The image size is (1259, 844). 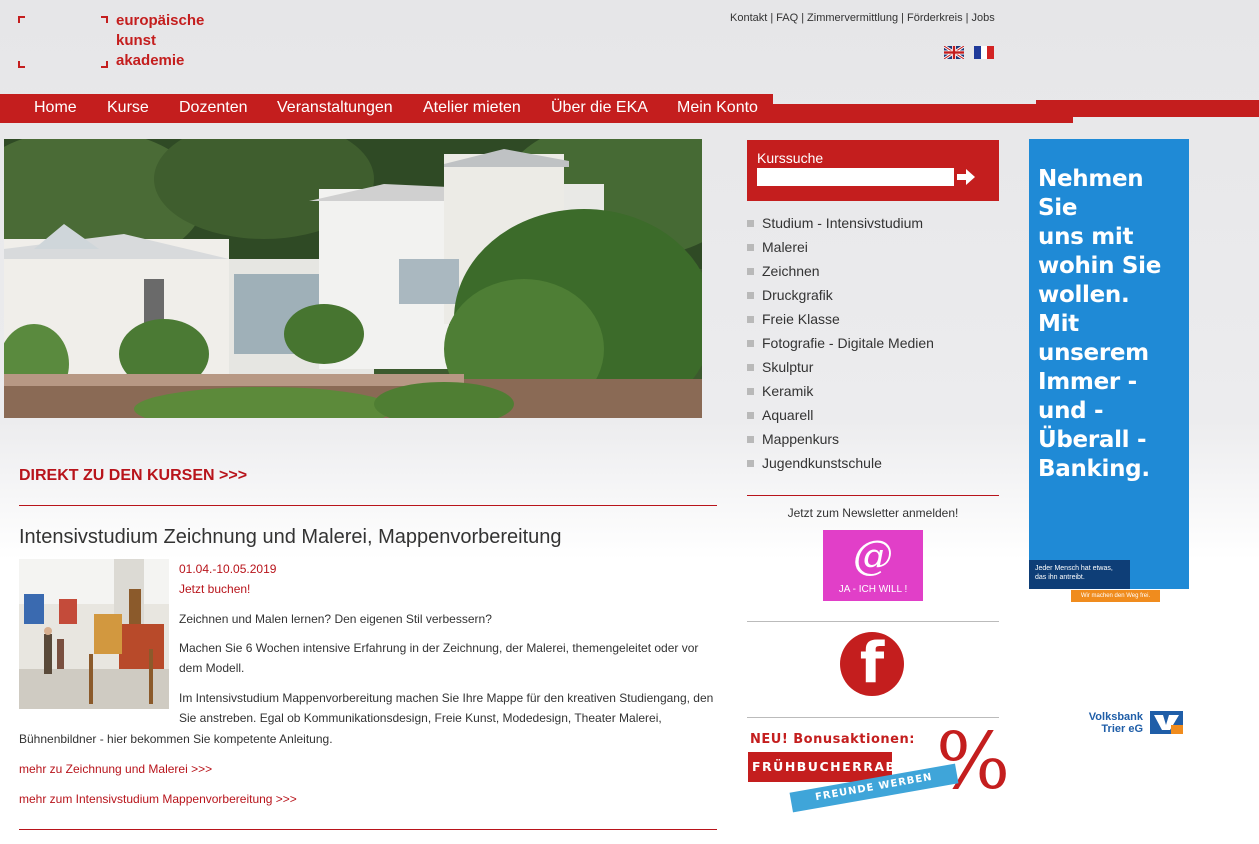 I want to click on category-label: Jugendkunstschule, so click(x=822, y=463).